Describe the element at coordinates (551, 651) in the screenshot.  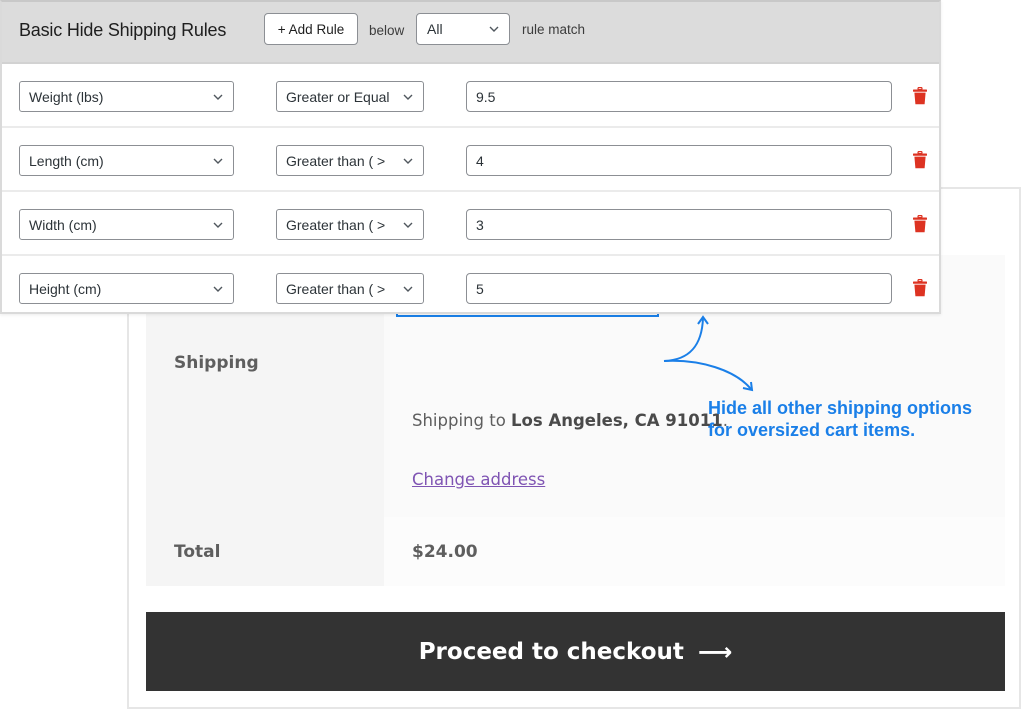
I see `checkout-label: Proceed to checkout` at that location.